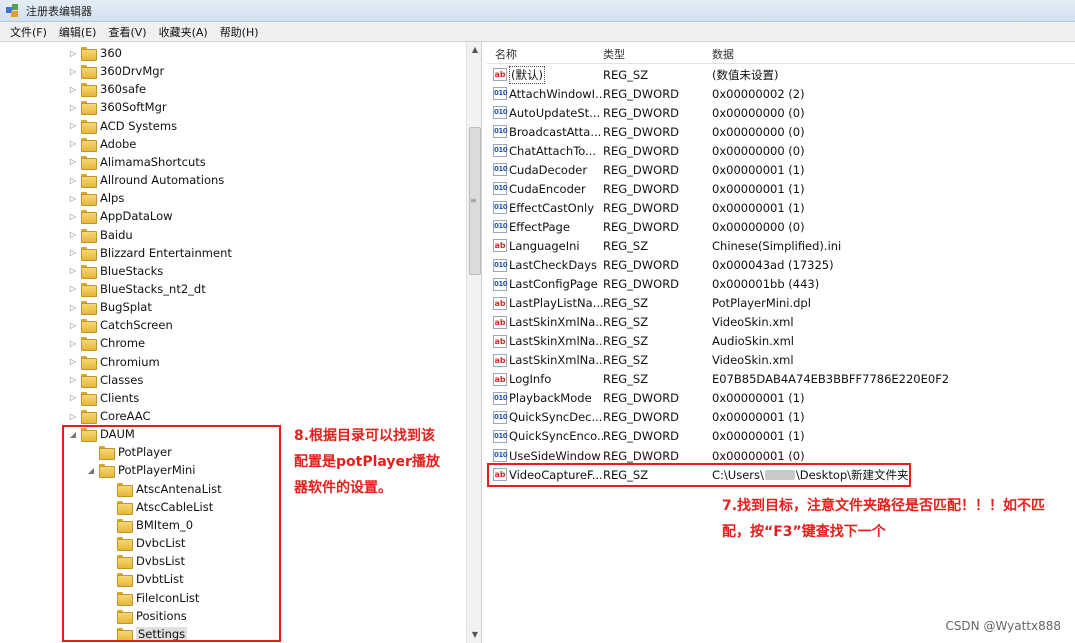  What do you see at coordinates (146, 180) in the screenshot?
I see `tree-item: ▷ Allround Automations` at bounding box center [146, 180].